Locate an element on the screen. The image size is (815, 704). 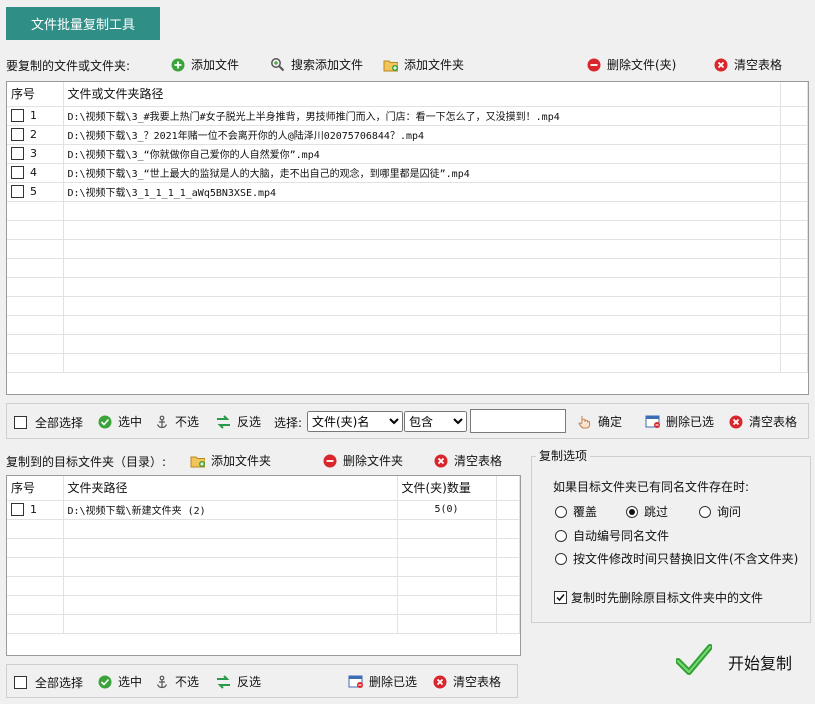
window-delete-icon is located at coordinates (652, 421).